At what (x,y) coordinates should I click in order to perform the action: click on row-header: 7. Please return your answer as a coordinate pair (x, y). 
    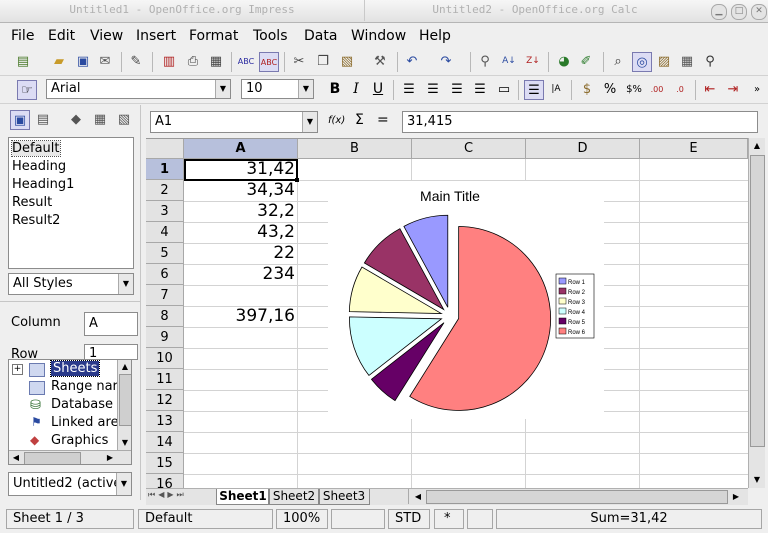
    Looking at the image, I should click on (165, 295).